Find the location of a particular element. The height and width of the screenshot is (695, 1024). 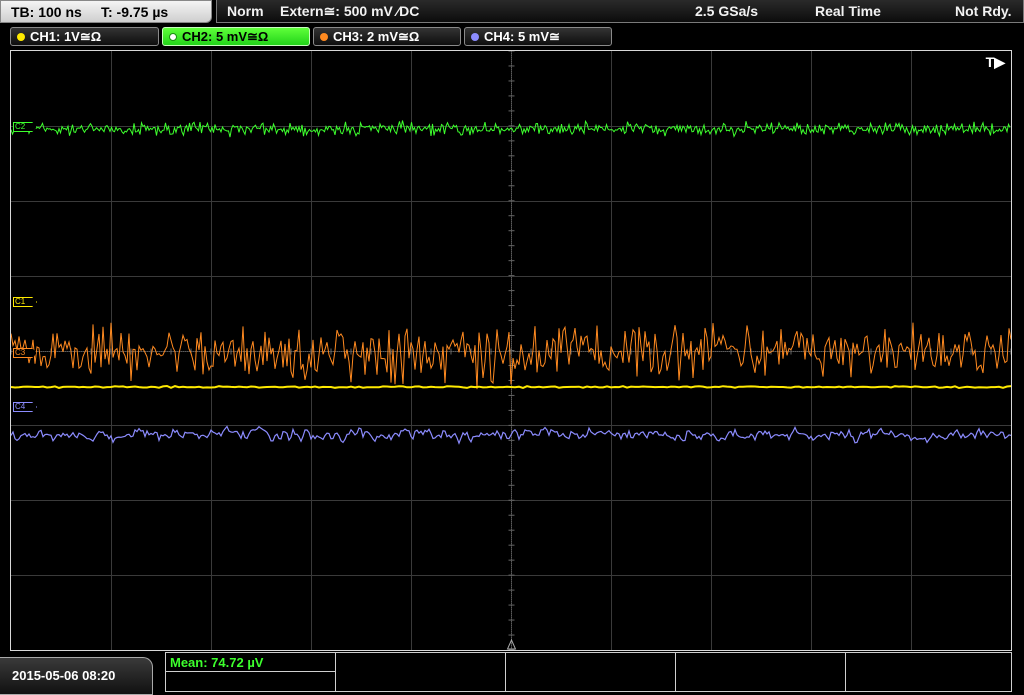

timebase-box: TB: 100 ns T: -9.75 µs is located at coordinates (106, 11).